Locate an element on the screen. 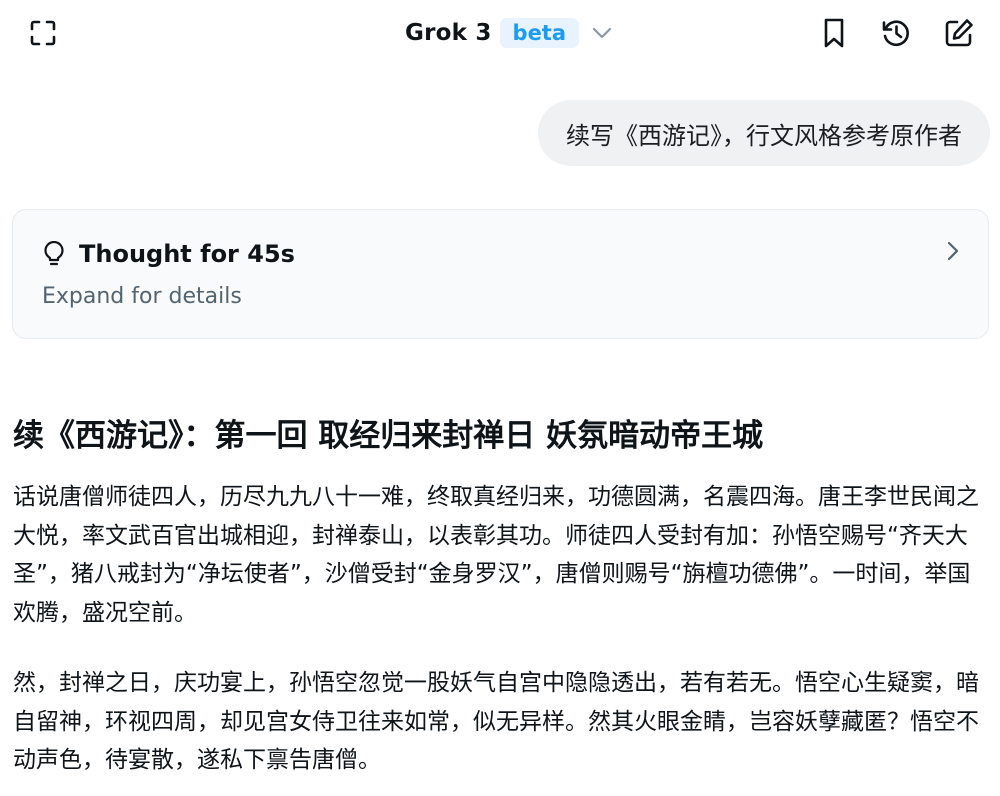  model-name: Grok 3 is located at coordinates (448, 33).